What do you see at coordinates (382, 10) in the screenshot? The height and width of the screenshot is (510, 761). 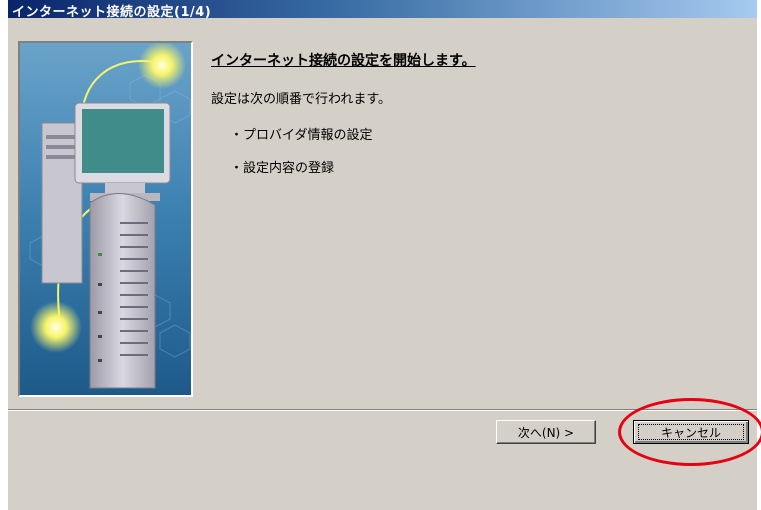 I see `title-bar: インターネット接続の設定(1/4)` at bounding box center [382, 10].